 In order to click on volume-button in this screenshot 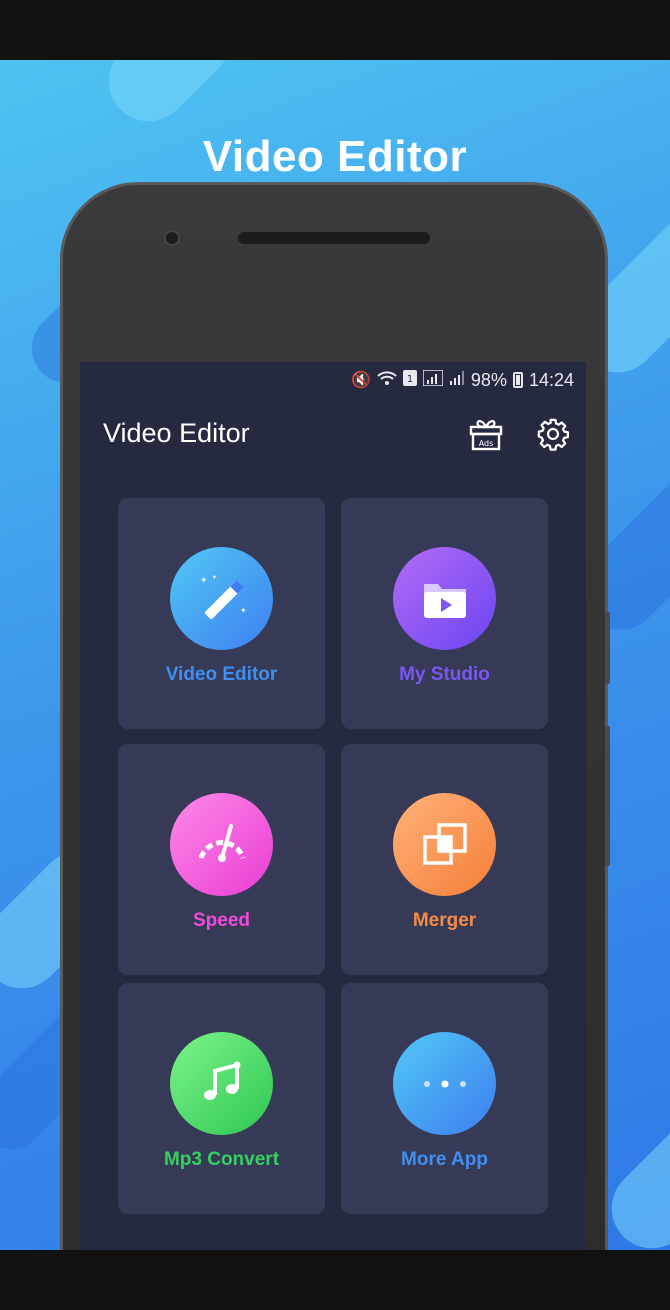, I will do `click(607, 648)`.